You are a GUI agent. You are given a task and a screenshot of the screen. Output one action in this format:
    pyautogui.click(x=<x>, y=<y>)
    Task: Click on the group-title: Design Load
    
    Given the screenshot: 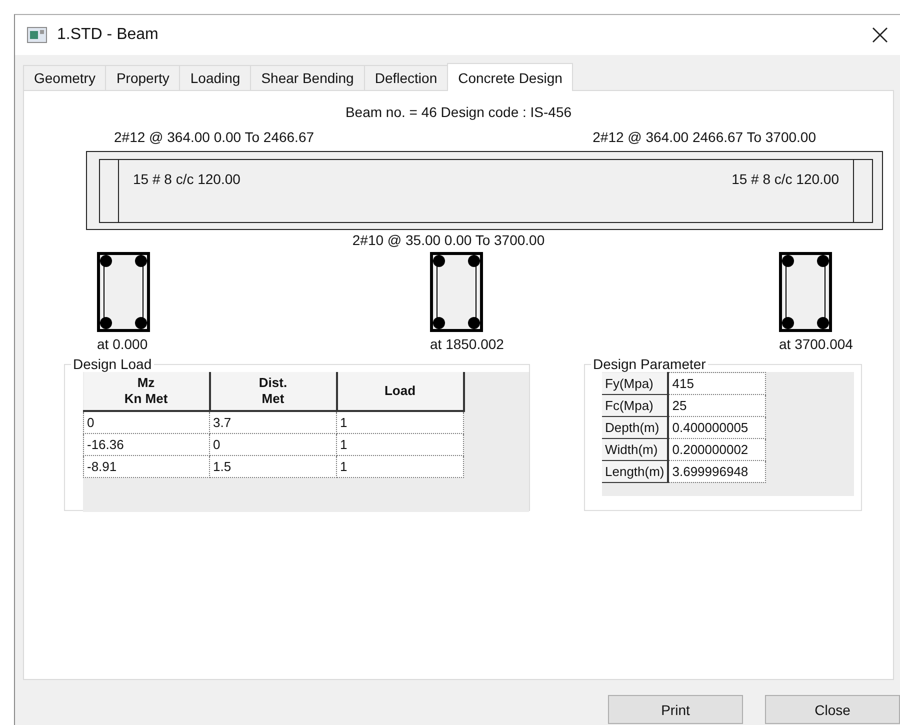 What is the action you would take?
    pyautogui.click(x=112, y=364)
    